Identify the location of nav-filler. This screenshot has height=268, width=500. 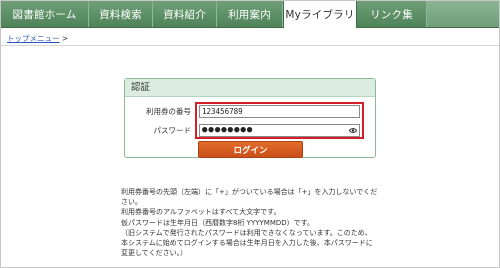
(463, 14).